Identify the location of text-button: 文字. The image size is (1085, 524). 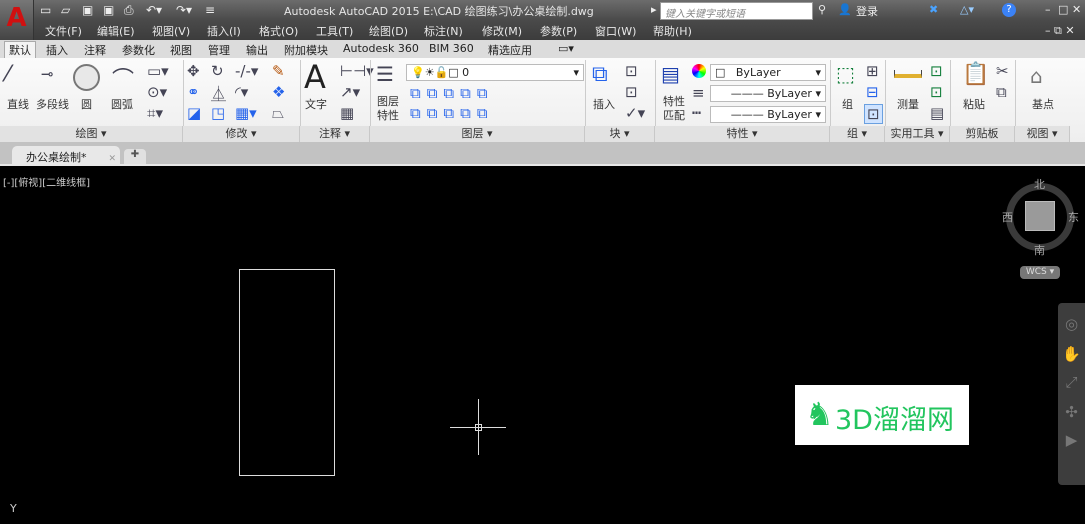
(316, 104).